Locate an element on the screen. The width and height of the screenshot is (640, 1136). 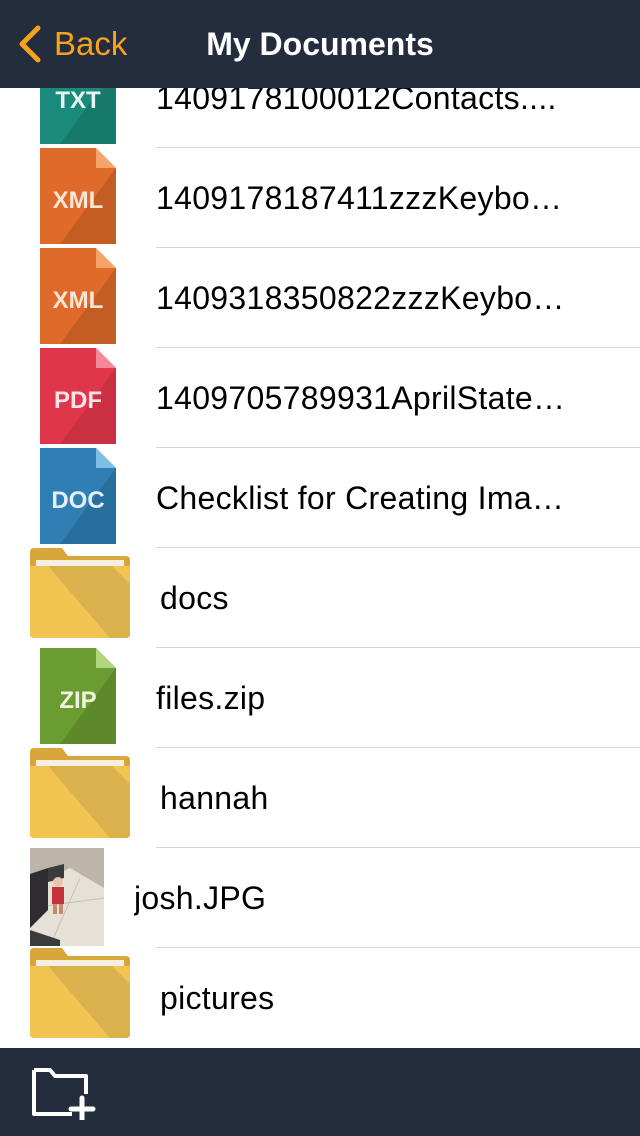
pdf-file-icon: PDF is located at coordinates (78, 396).